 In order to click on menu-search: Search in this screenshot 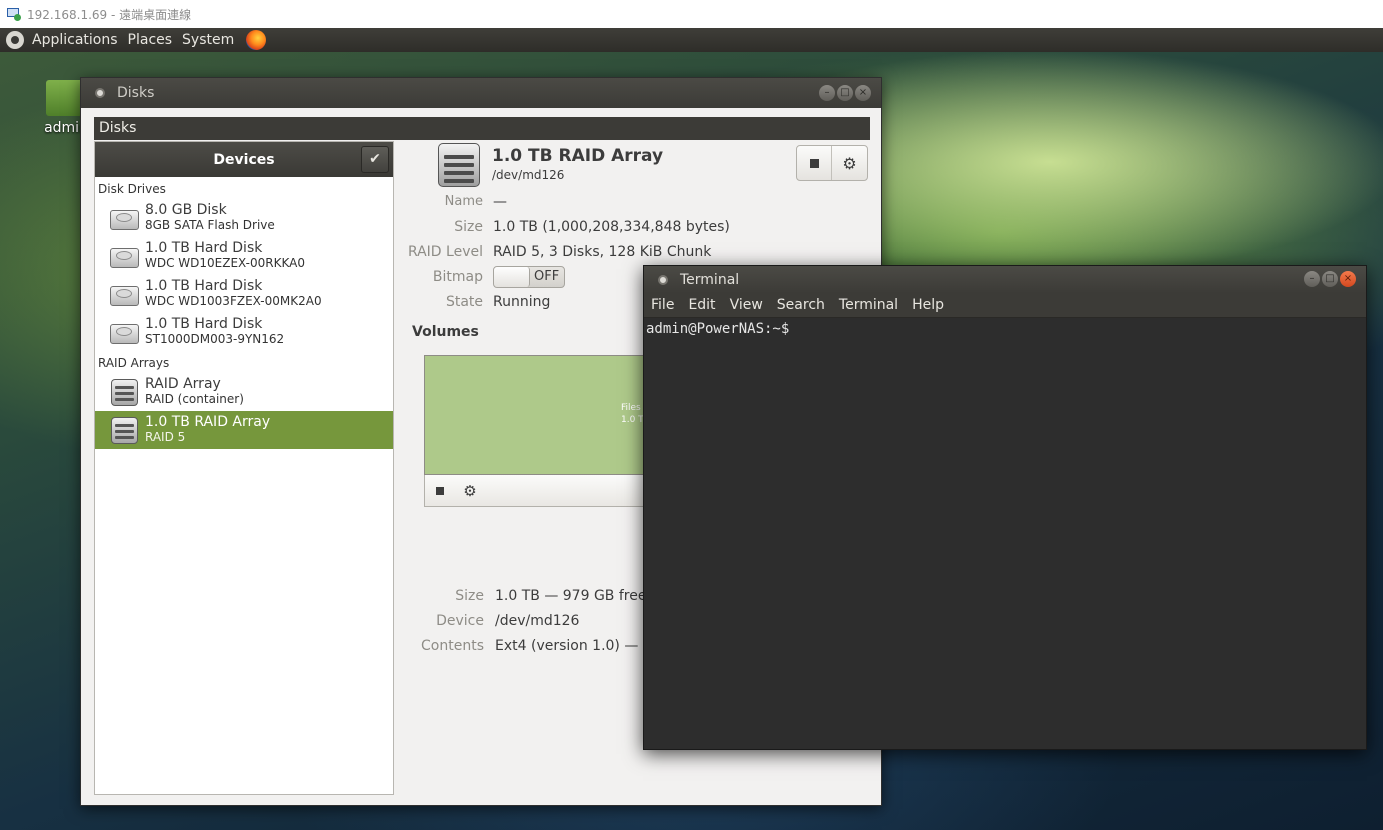, I will do `click(801, 305)`.